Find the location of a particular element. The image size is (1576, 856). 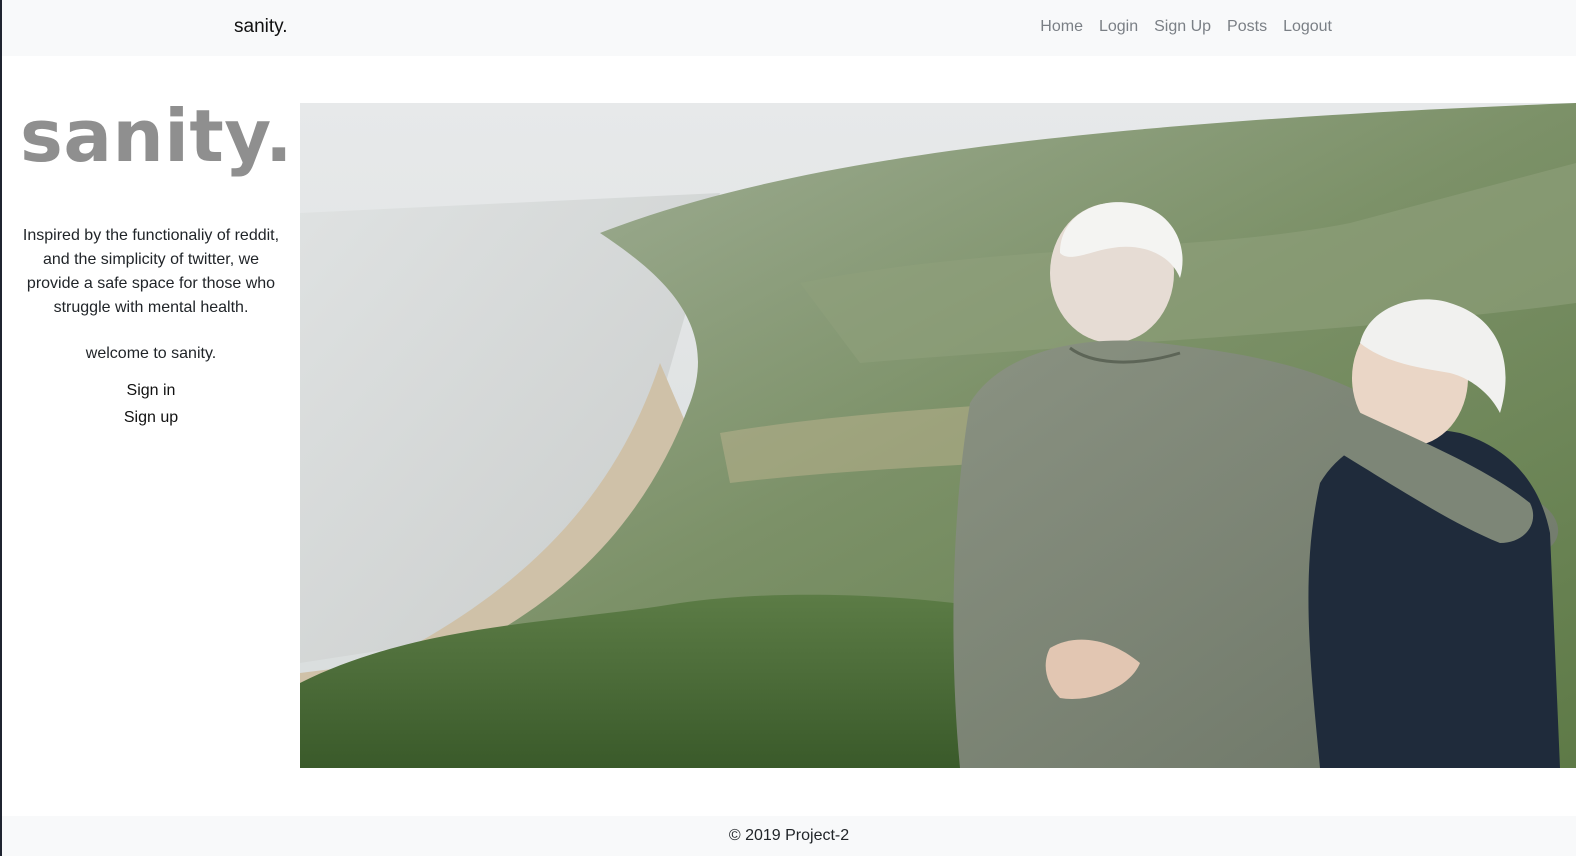

top-navbar: sanity. Home Login Sign Up Posts Logout is located at coordinates (789, 28).